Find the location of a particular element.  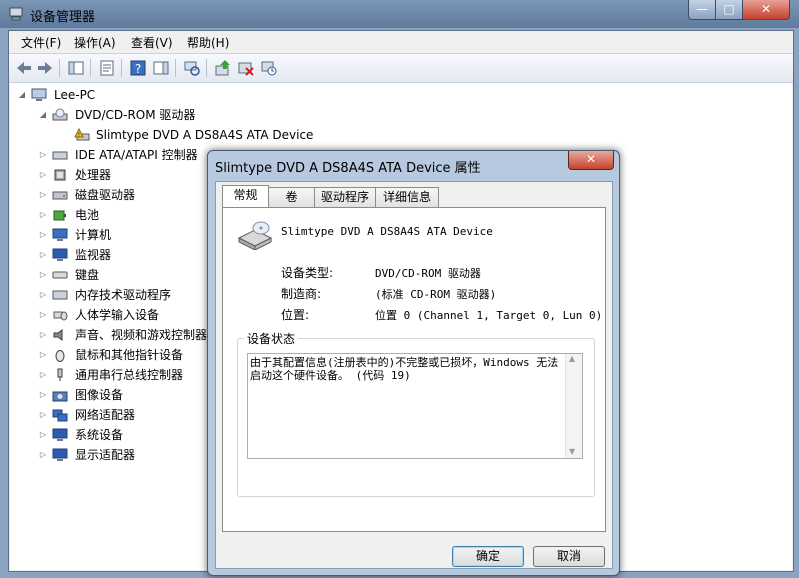

main-title-bar: 设备管理器 — □ ✕ is located at coordinates (399, 14).